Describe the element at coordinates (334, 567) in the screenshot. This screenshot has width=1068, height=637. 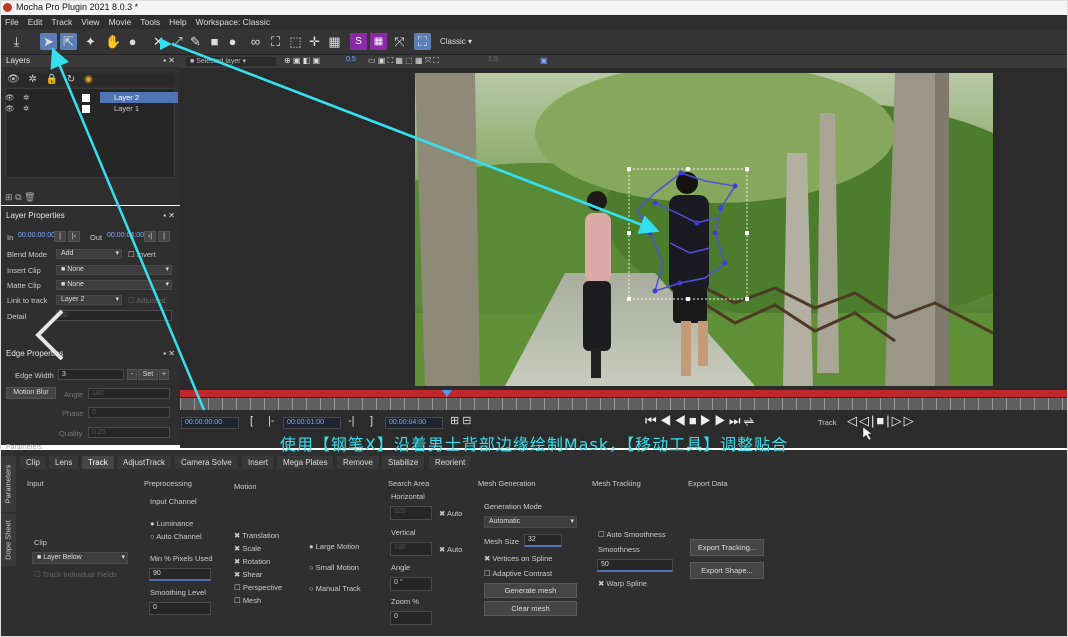
I see `small-motion-radio: ○ Small Motion` at that location.